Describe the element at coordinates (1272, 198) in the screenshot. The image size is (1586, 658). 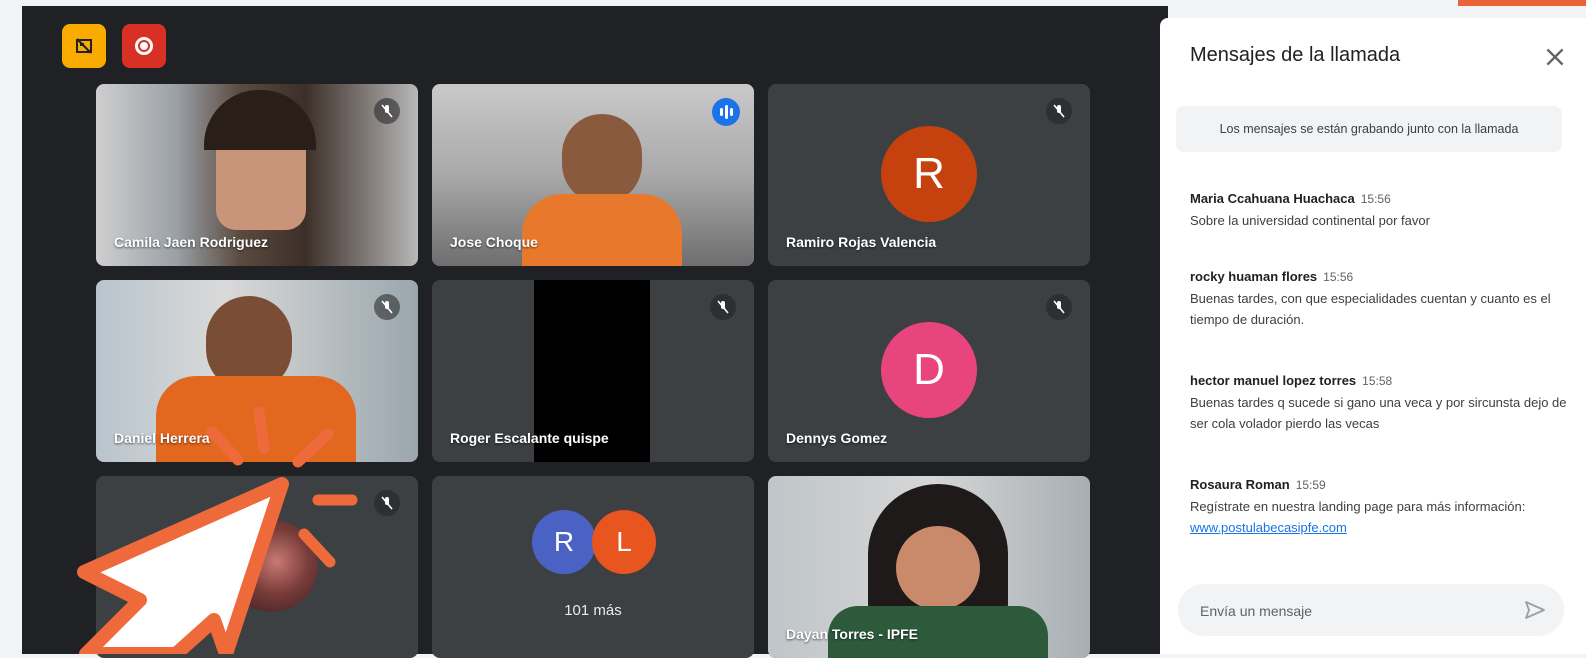
I see `message-sender: Maria Ccahuana Huachaca` at that location.